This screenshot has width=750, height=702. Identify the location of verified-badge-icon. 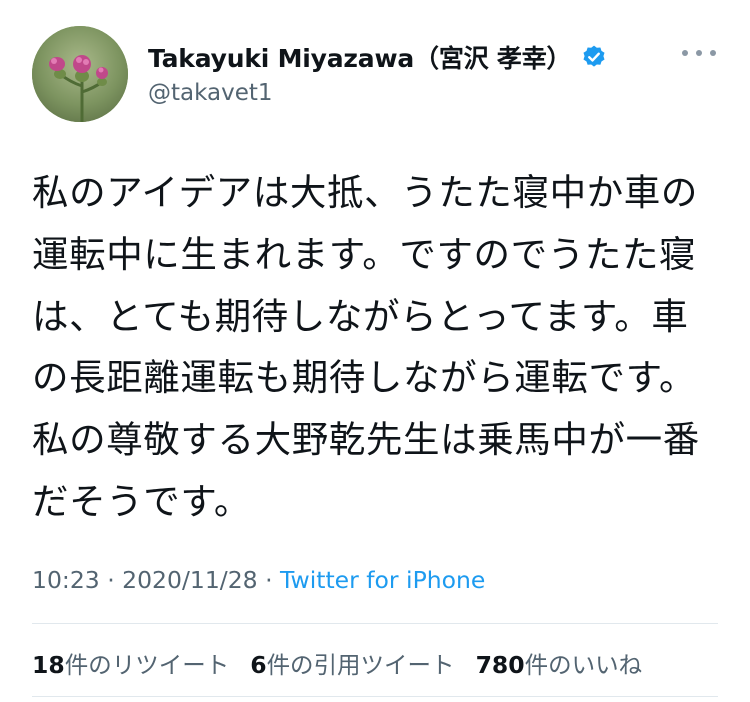
(594, 57).